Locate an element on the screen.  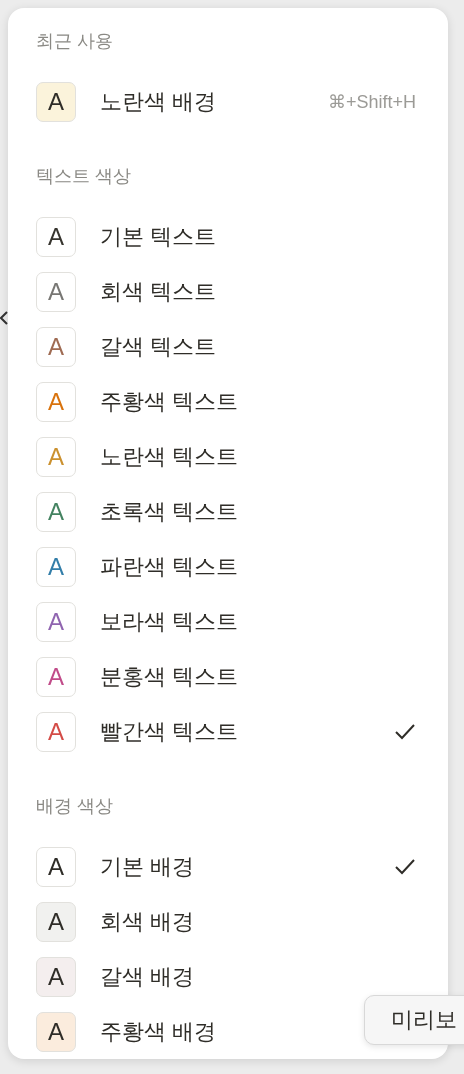
section-heading: 배경 색상 is located at coordinates (74, 806).